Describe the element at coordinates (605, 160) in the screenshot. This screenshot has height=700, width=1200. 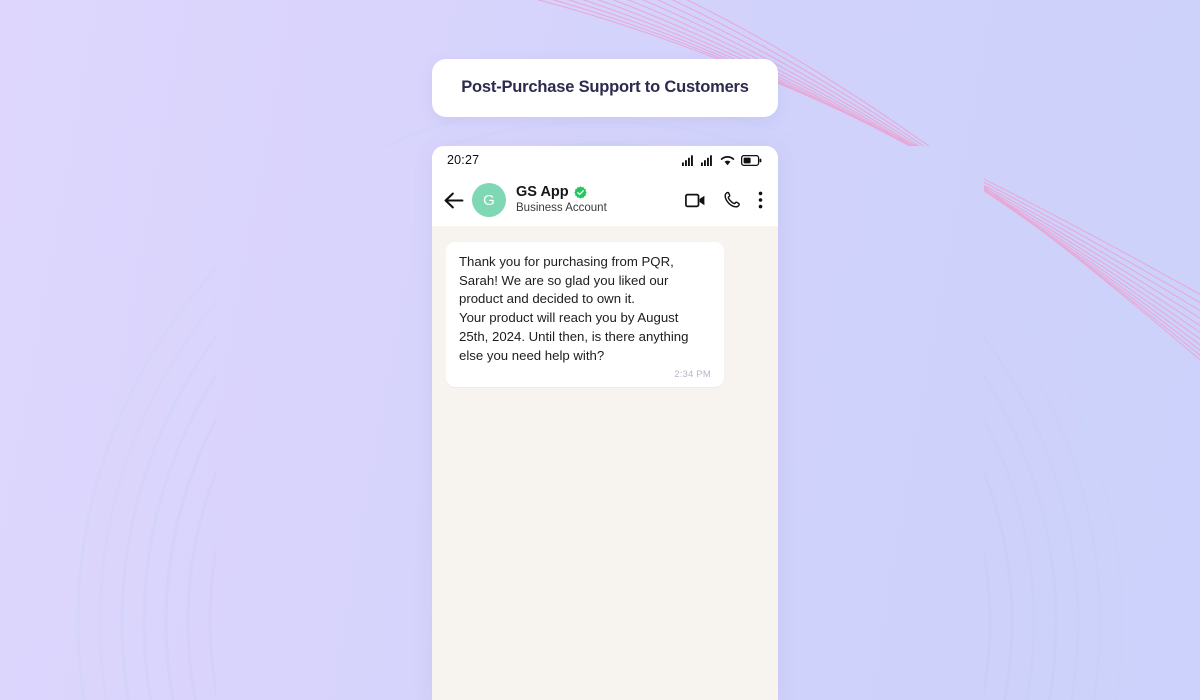
I see `status-bar: 20:27` at that location.